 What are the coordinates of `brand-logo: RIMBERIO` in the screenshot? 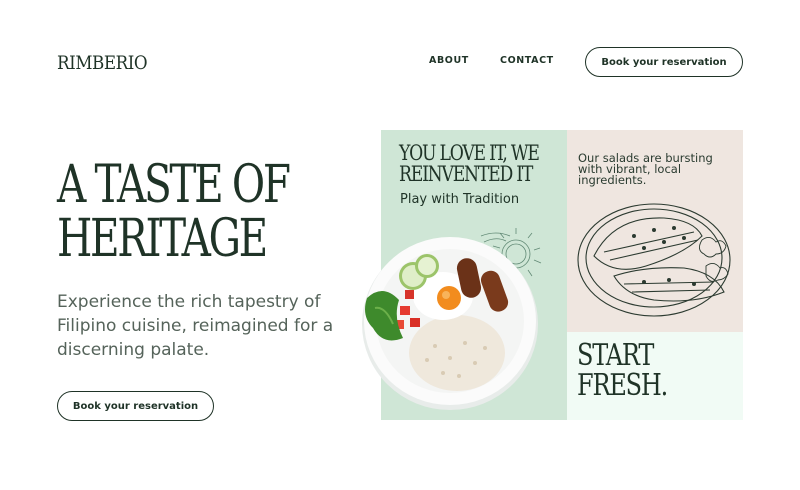 It's located at (102, 63).